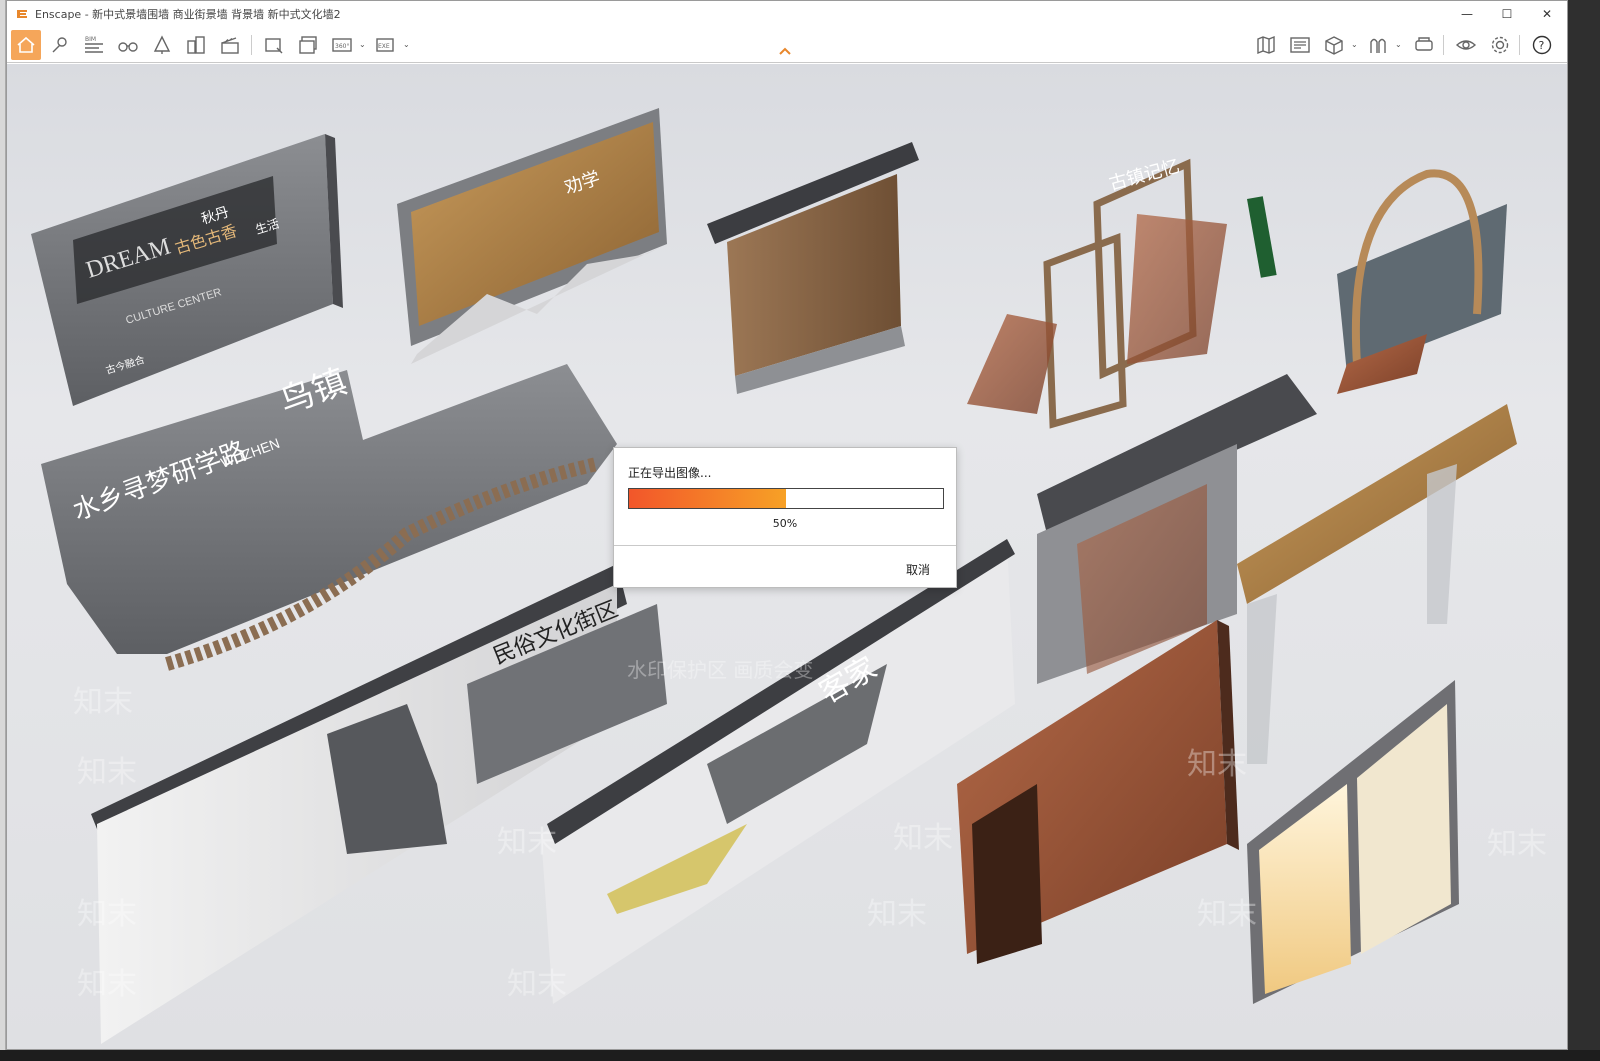 Image resolution: width=1600 pixels, height=1061 pixels. Describe the element at coordinates (1177, 529) in the screenshot. I see `grey-tiled-roof-wall` at that location.